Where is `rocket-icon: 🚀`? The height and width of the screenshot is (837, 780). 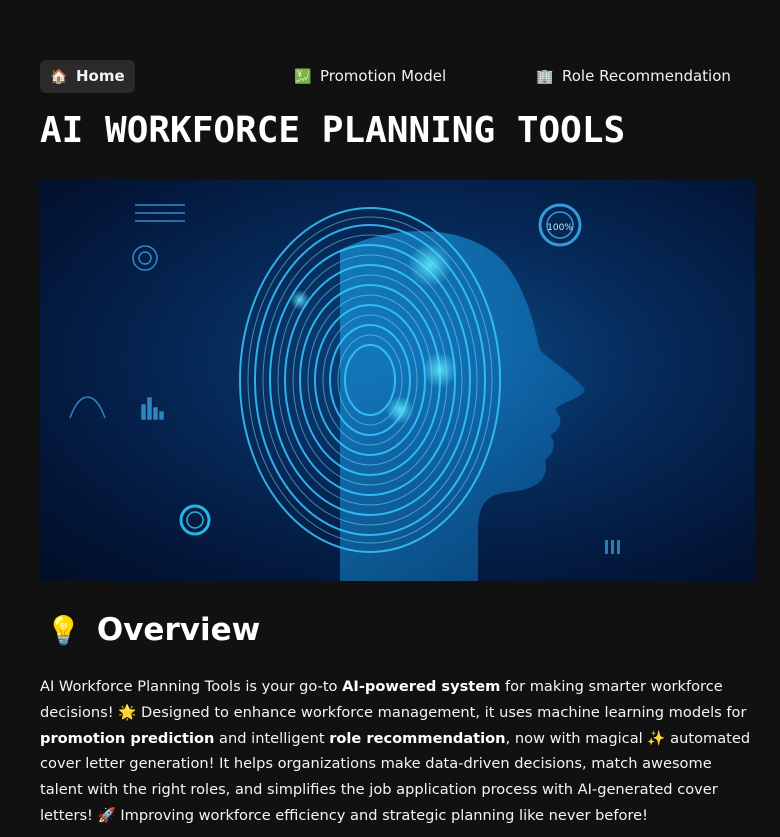
rocket-icon: 🚀 is located at coordinates (106, 815).